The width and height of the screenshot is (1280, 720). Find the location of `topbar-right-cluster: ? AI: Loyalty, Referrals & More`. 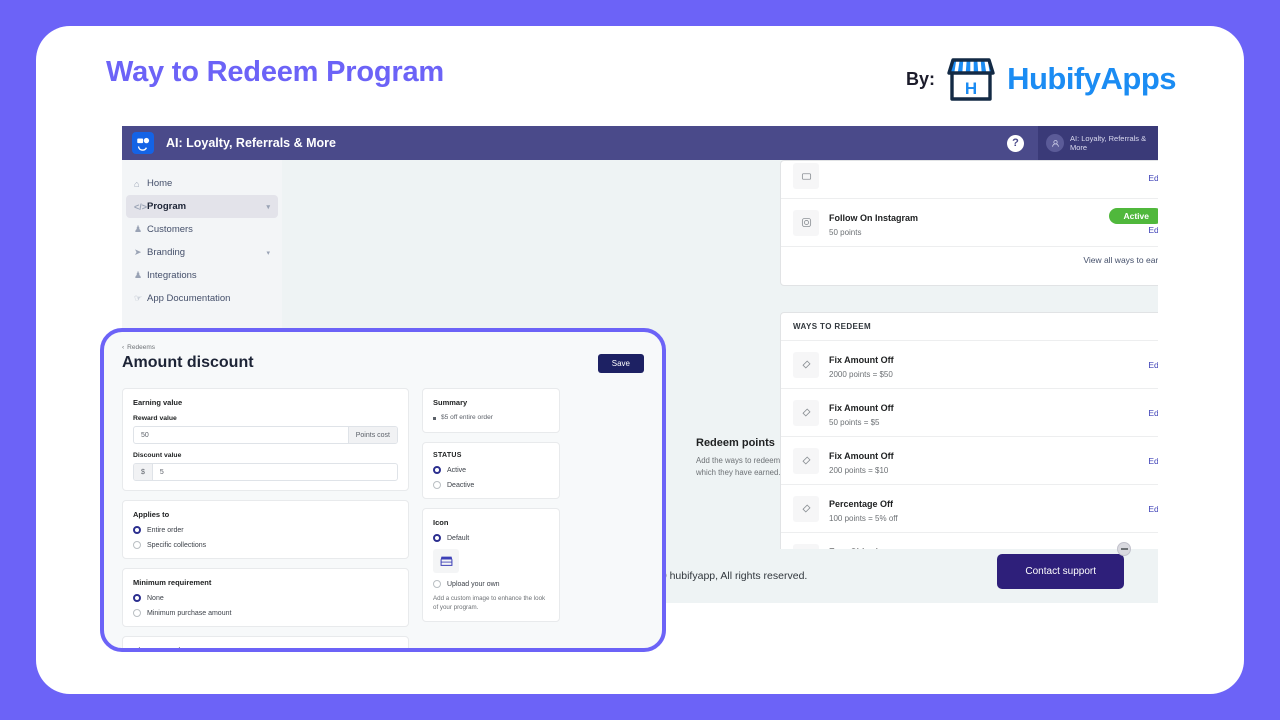

topbar-right-cluster: ? AI: Loyalty, Referrals & More is located at coordinates (1082, 143).